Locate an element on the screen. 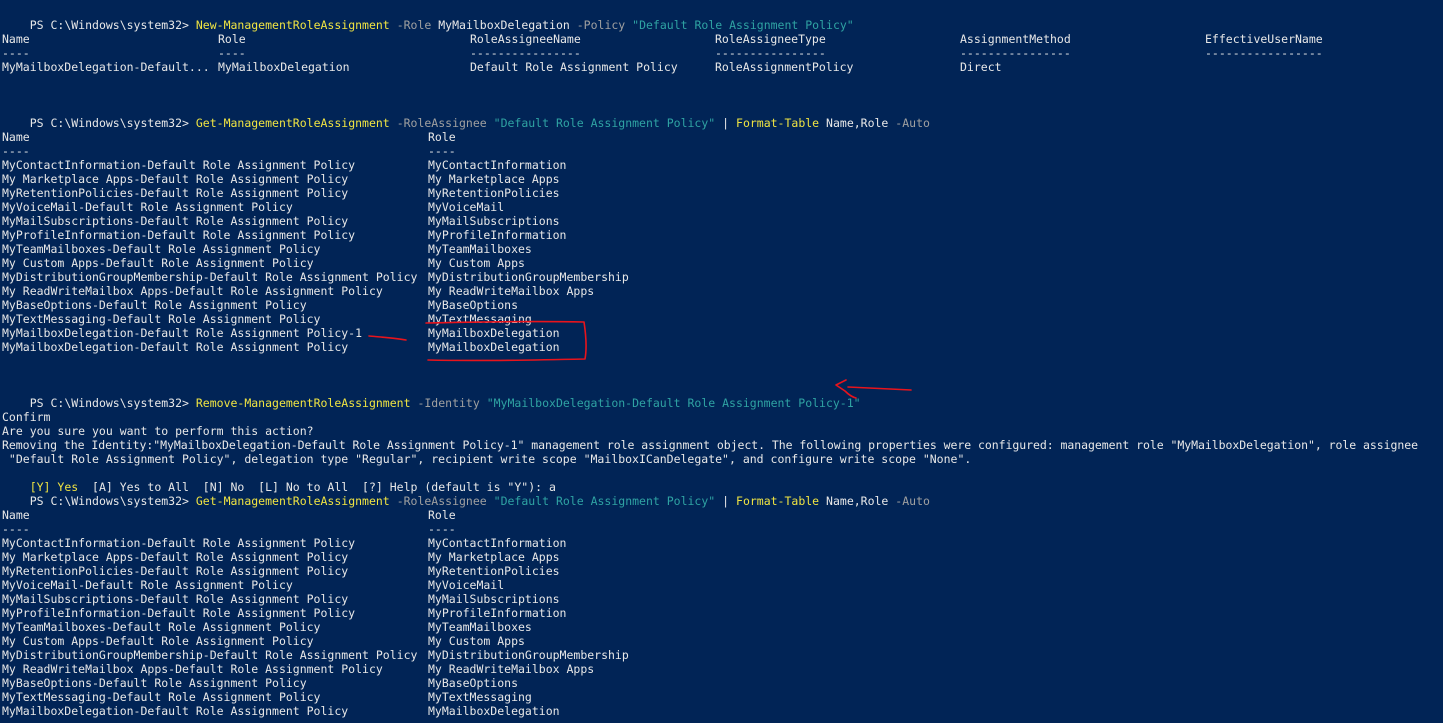 The height and width of the screenshot is (723, 1443). column-header: AssignmentMethod is located at coordinates (1015, 39).